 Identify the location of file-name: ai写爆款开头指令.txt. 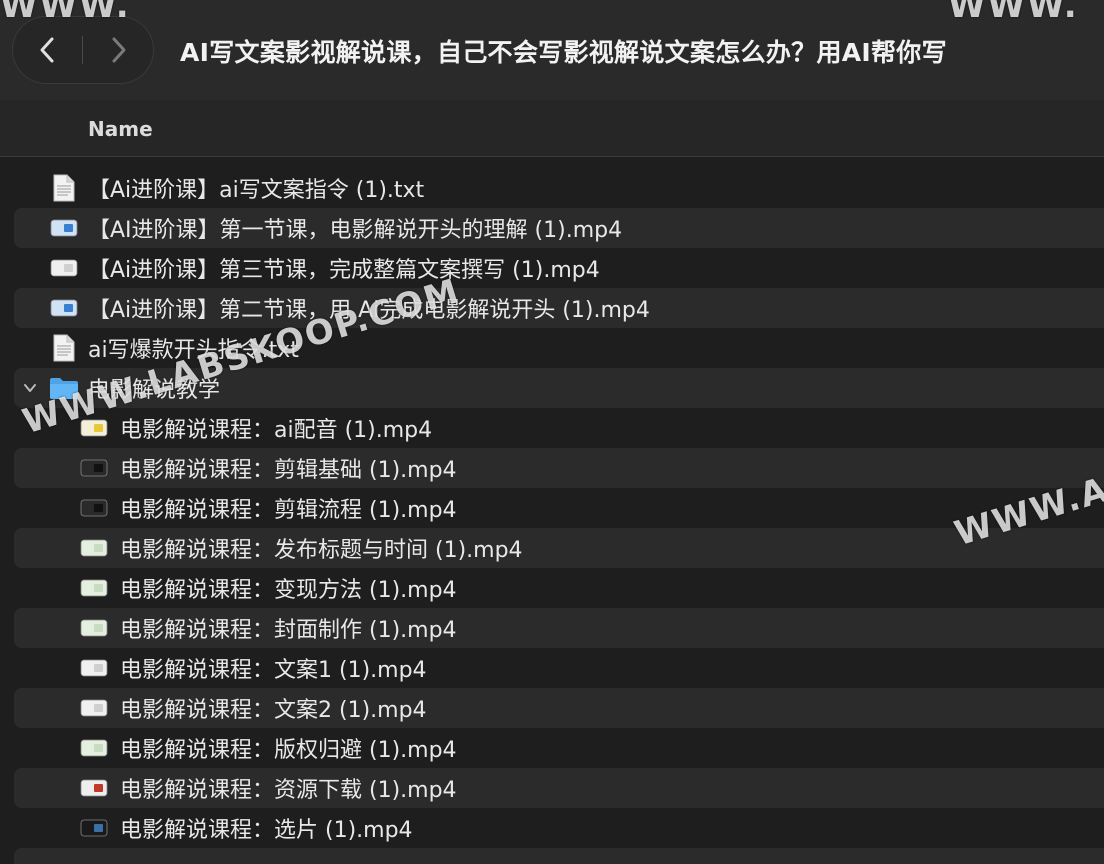
(193, 350).